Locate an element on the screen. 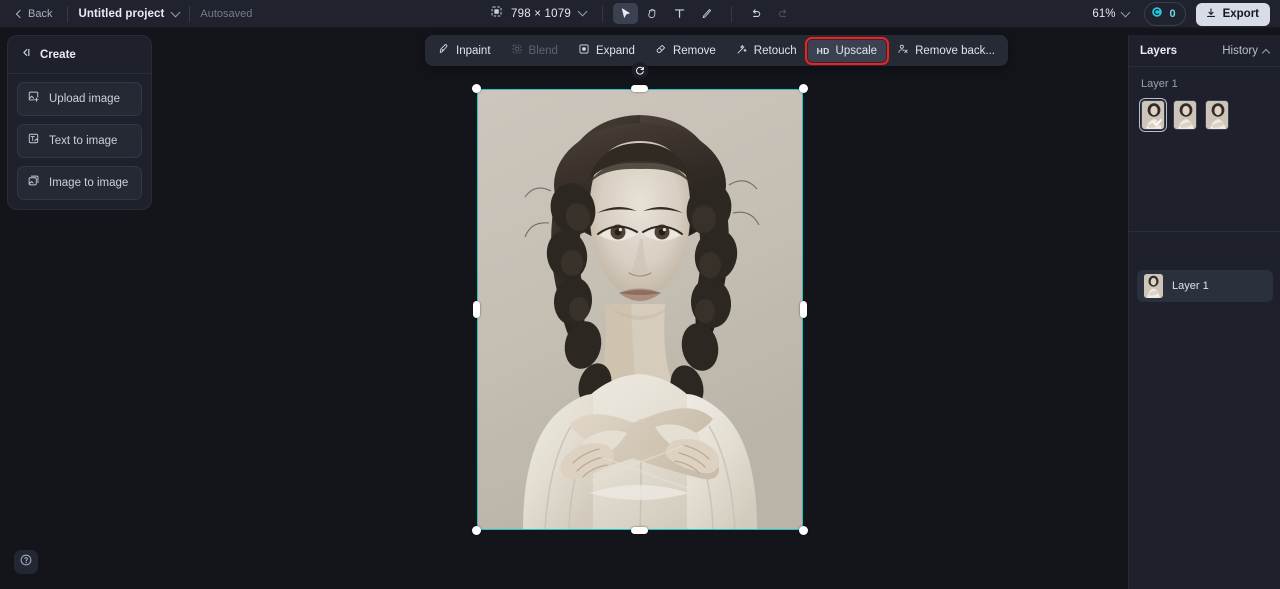 This screenshot has height=589, width=1280. credits-count: 0 is located at coordinates (1172, 14).